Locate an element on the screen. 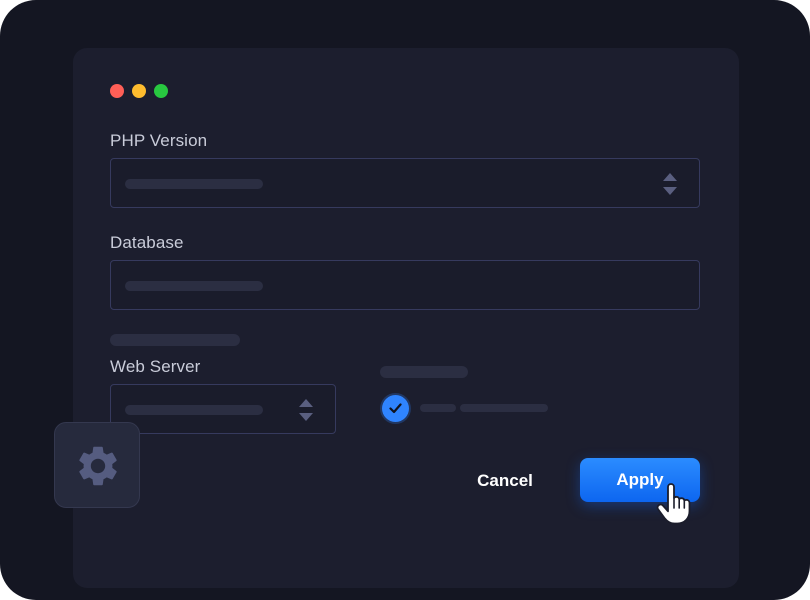  database-input is located at coordinates (405, 285).